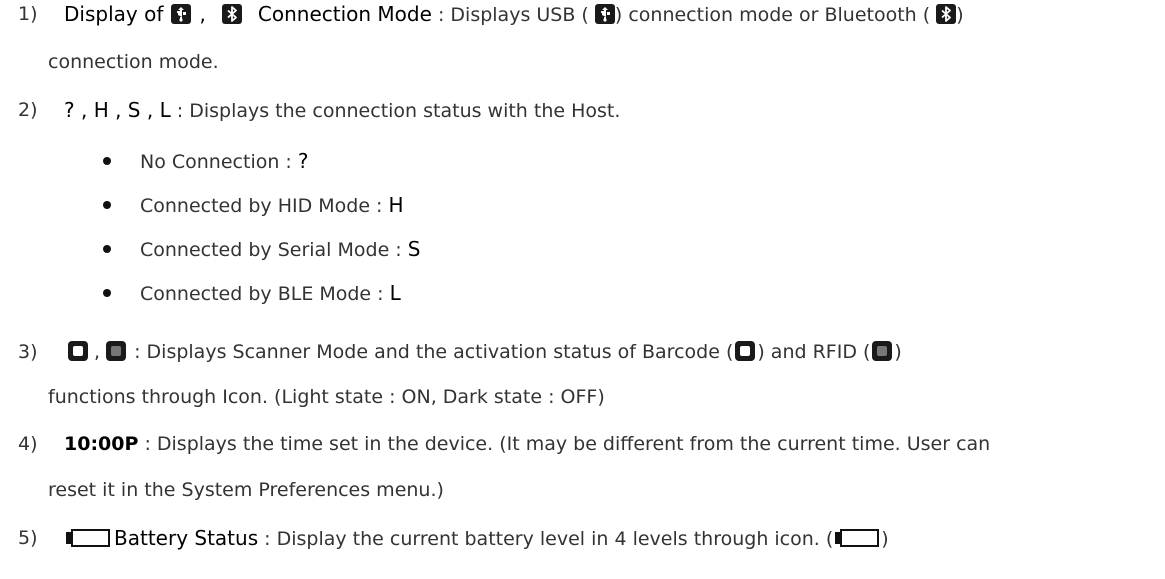 The width and height of the screenshot is (1165, 579). What do you see at coordinates (264, 206) in the screenshot?
I see `bullet-label: Connected by HID Mode :` at bounding box center [264, 206].